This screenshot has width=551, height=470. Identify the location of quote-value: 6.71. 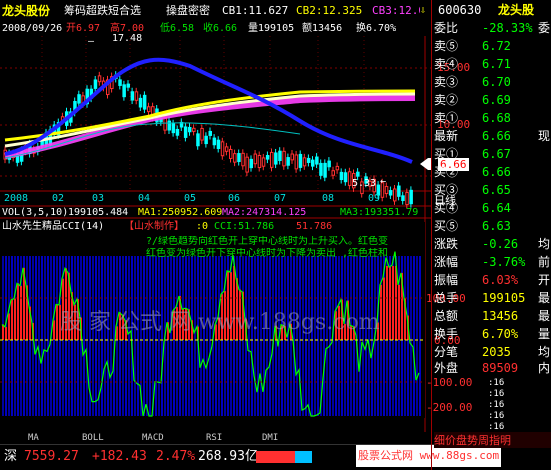
(496, 64).